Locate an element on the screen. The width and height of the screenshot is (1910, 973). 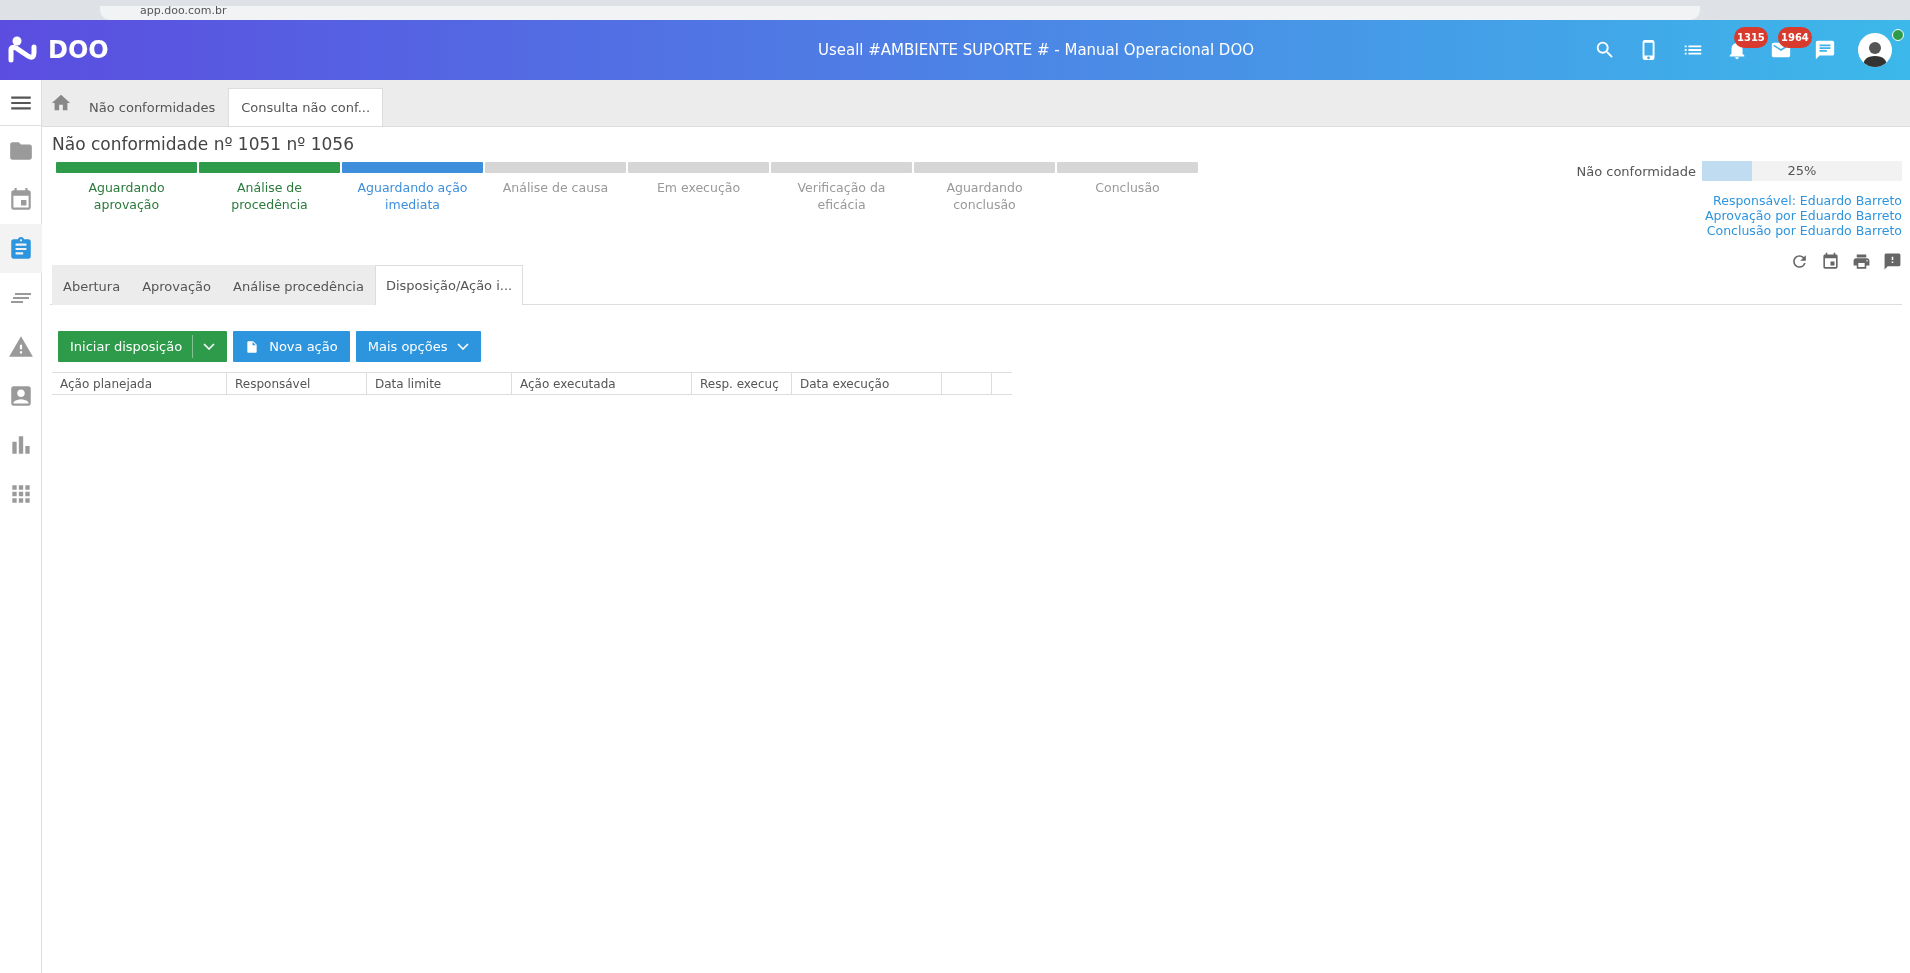
comment-icon is located at coordinates (1892, 261).